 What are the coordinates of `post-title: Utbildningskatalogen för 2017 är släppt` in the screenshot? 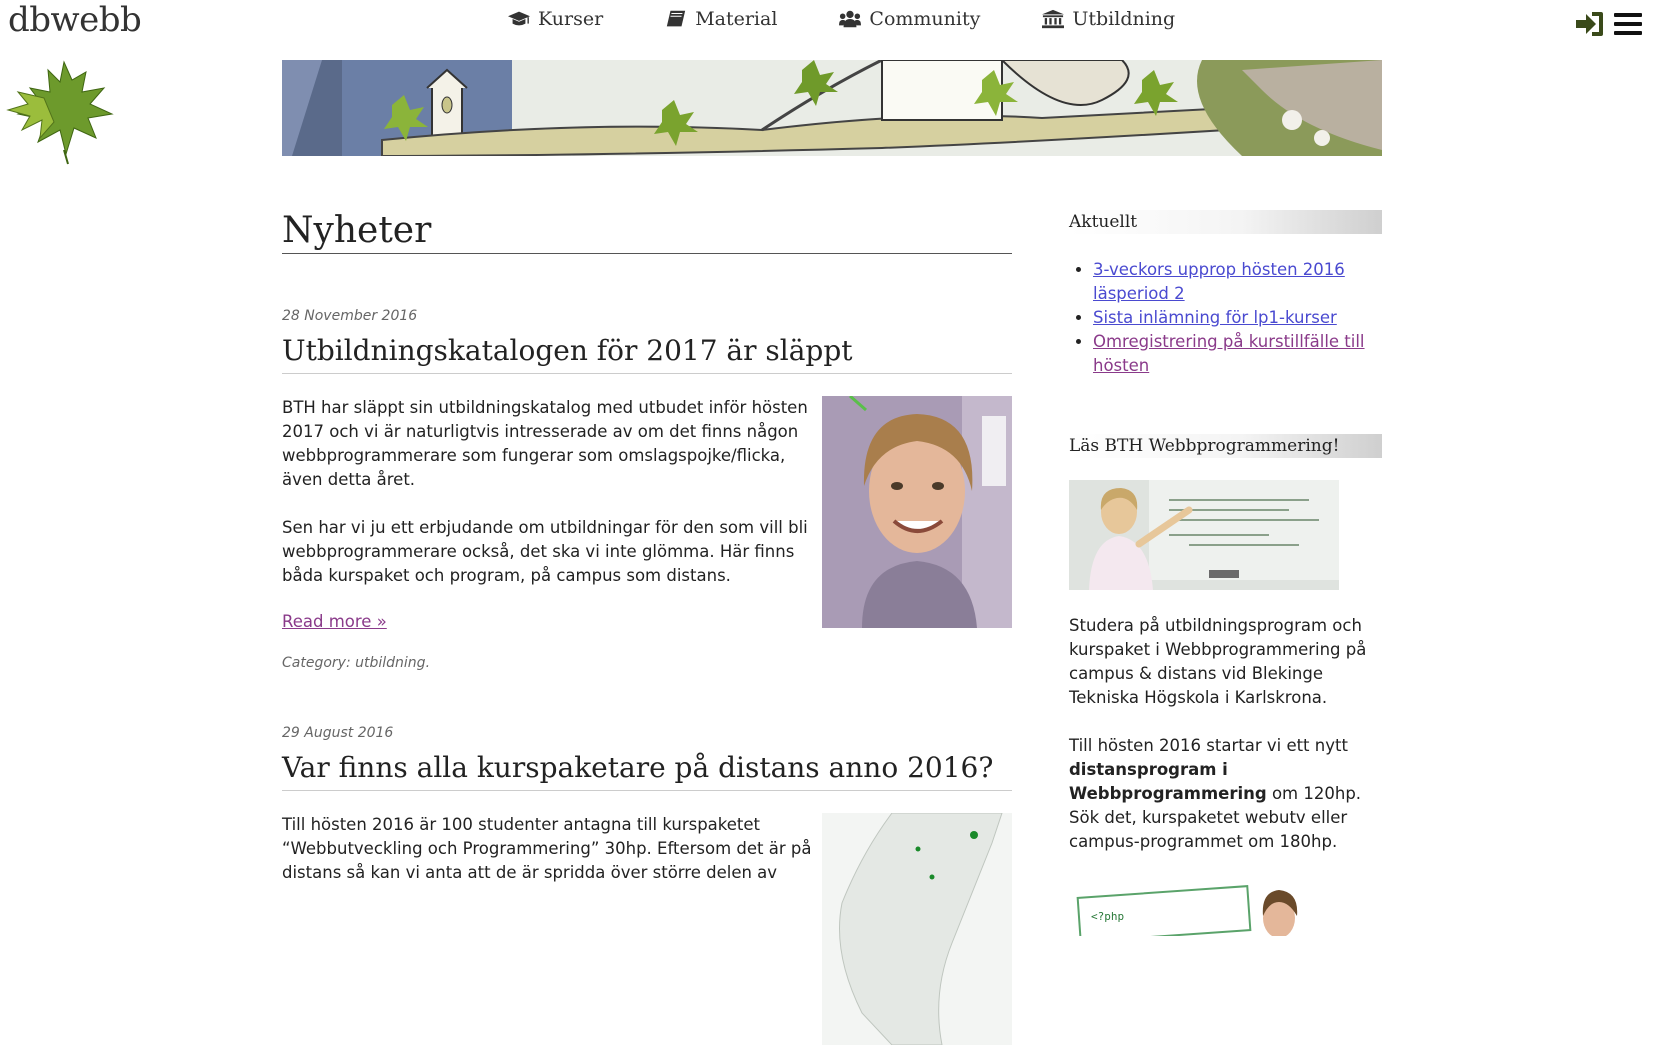 It's located at (647, 354).